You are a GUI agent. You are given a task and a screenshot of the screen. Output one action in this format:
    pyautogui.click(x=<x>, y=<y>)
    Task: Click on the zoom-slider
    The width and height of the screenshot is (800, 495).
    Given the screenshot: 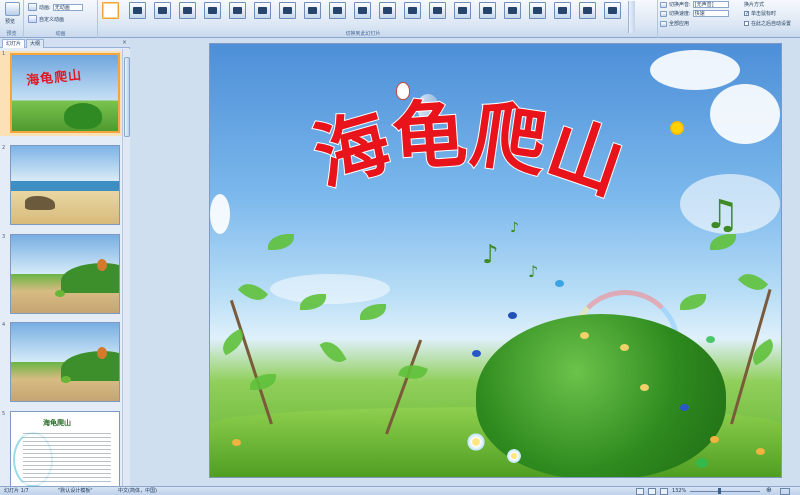 What is the action you would take?
    pyautogui.click(x=725, y=491)
    